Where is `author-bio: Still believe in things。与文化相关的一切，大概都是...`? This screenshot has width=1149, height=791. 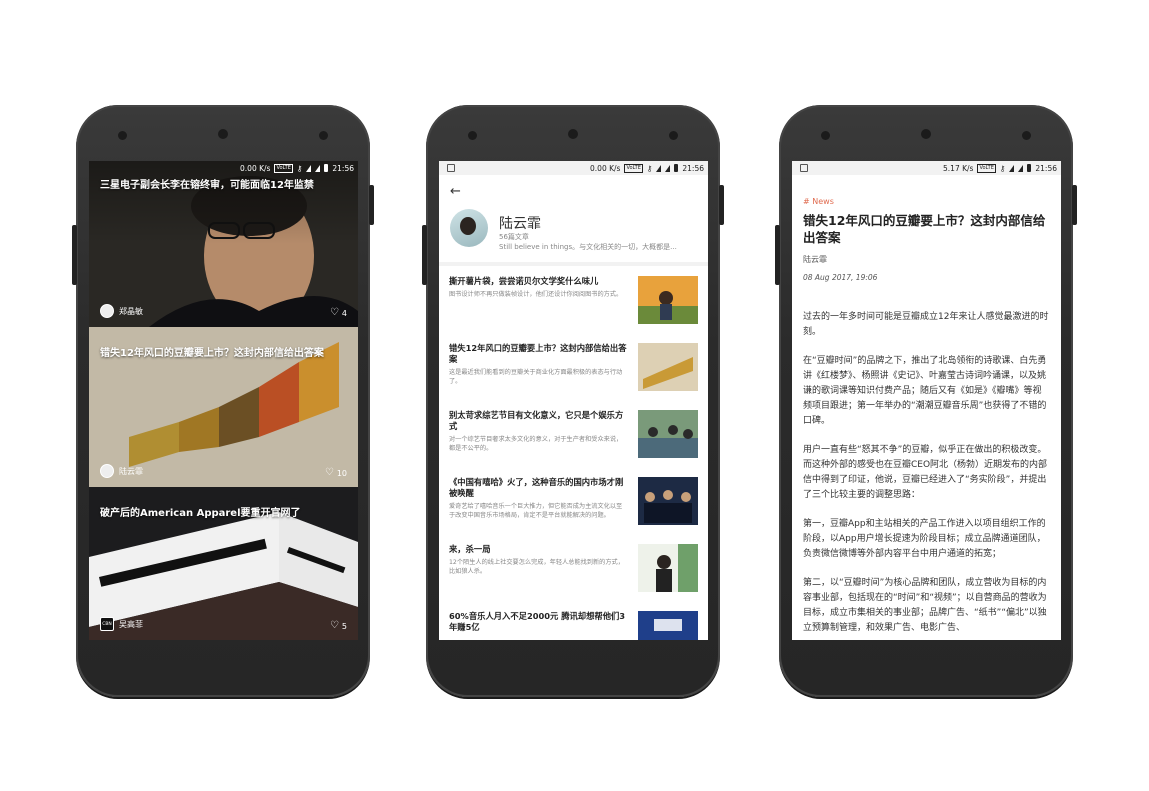 author-bio: Still believe in things。与文化相关的一切，大概都是... is located at coordinates (588, 247).